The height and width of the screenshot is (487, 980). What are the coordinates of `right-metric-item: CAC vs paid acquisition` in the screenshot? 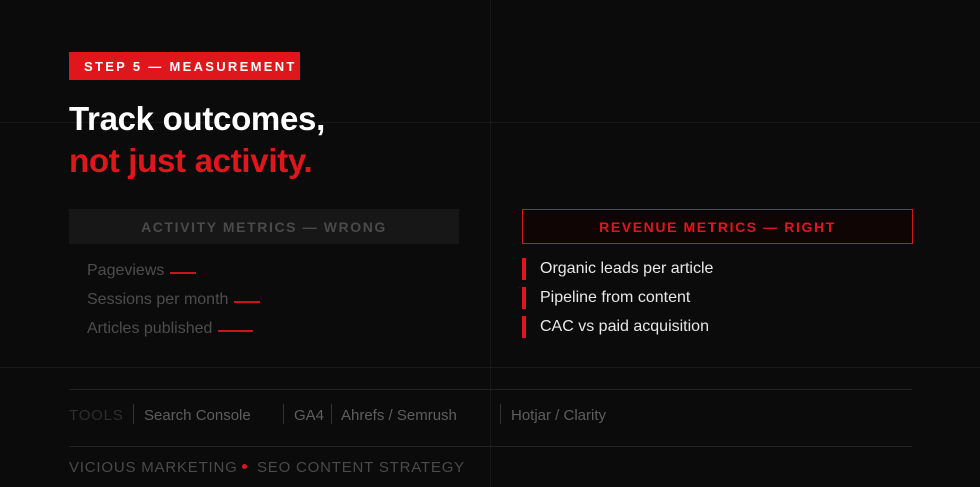 It's located at (615, 327).